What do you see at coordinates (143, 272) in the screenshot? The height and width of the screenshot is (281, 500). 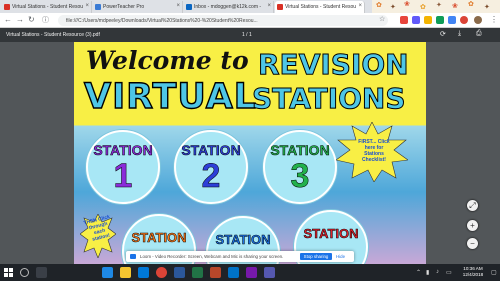 I see `store-icon` at bounding box center [143, 272].